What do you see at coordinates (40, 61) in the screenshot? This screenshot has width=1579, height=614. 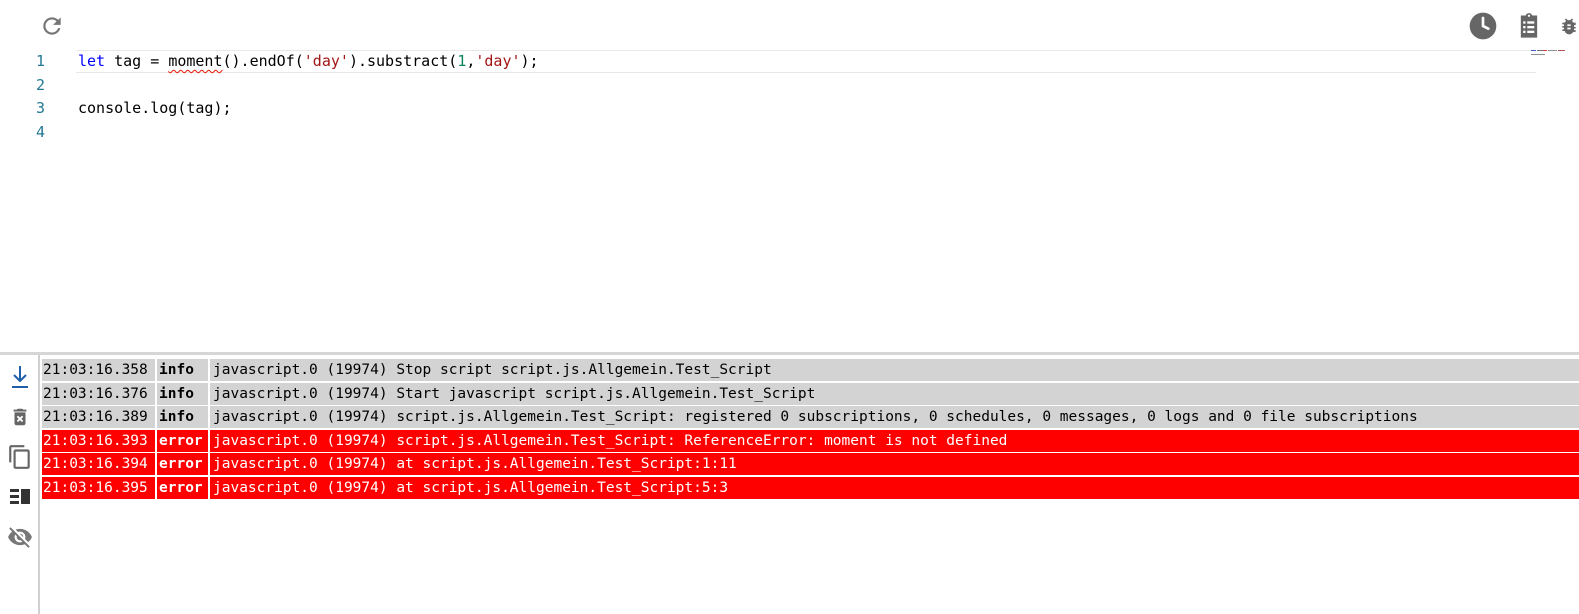 I see `line-number: 1` at bounding box center [40, 61].